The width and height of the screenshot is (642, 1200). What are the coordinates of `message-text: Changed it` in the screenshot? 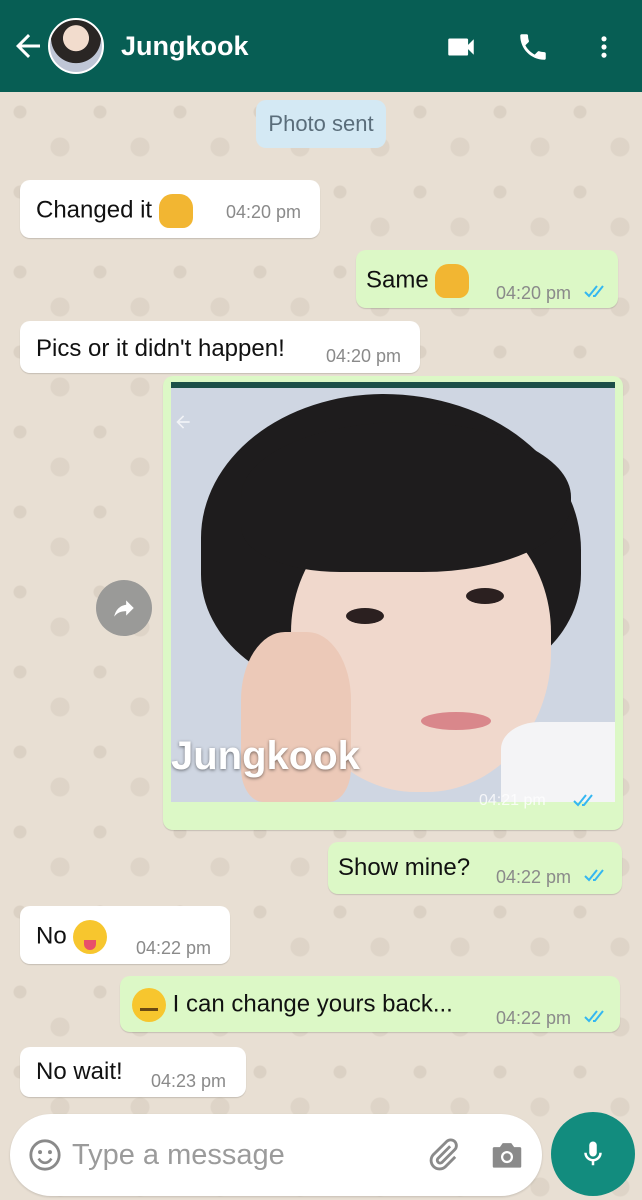 It's located at (94, 210).